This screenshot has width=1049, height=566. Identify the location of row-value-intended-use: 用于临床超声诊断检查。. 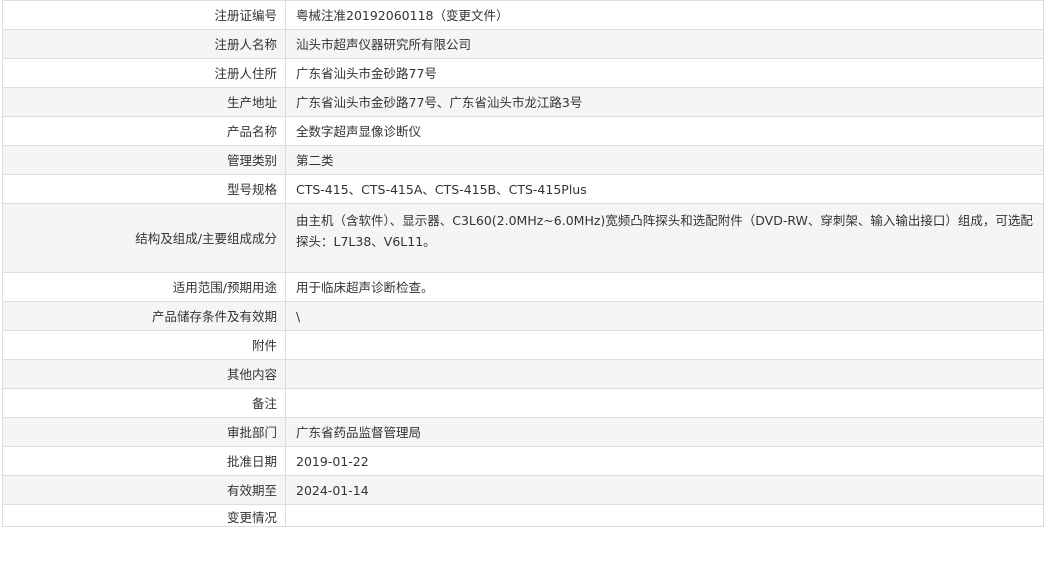
(664, 287).